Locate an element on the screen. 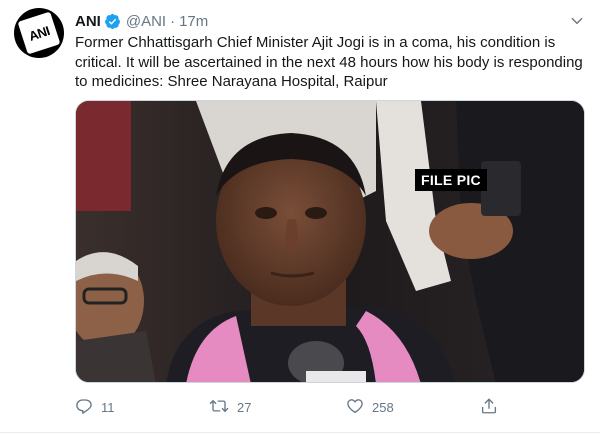  verified-badge-icon is located at coordinates (112, 21).